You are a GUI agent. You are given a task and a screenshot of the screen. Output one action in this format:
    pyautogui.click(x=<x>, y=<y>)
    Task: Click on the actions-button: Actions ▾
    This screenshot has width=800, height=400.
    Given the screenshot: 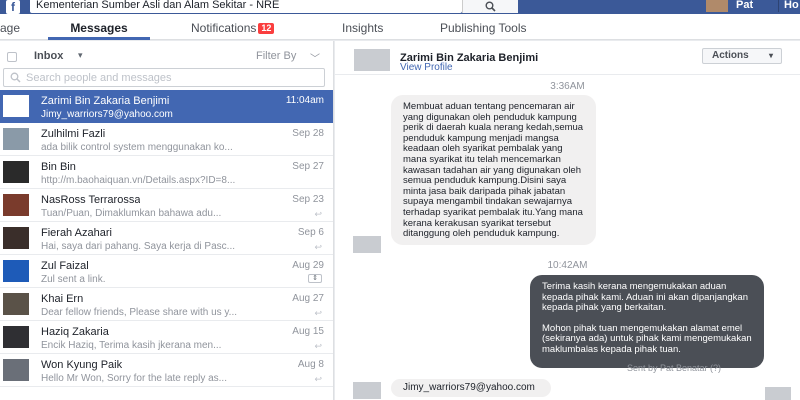 What is the action you would take?
    pyautogui.click(x=742, y=56)
    